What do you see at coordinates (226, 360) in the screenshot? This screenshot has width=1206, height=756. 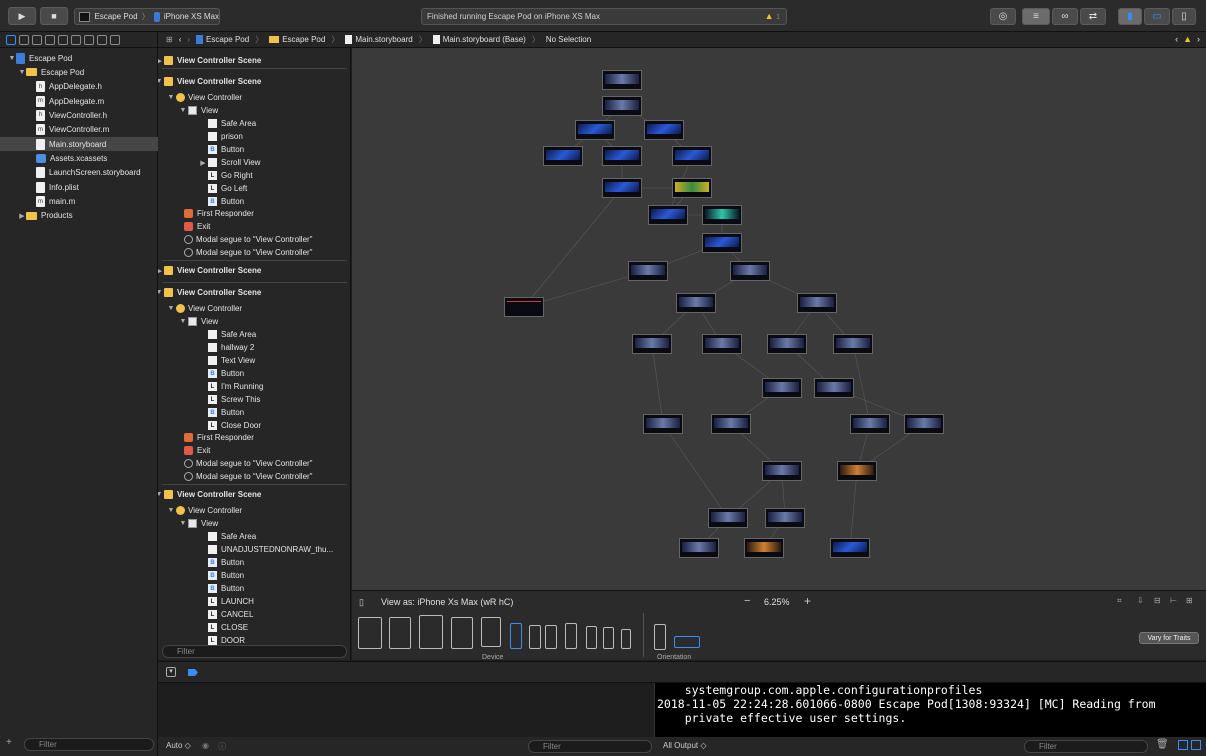 I see `outline-row: Text View` at bounding box center [226, 360].